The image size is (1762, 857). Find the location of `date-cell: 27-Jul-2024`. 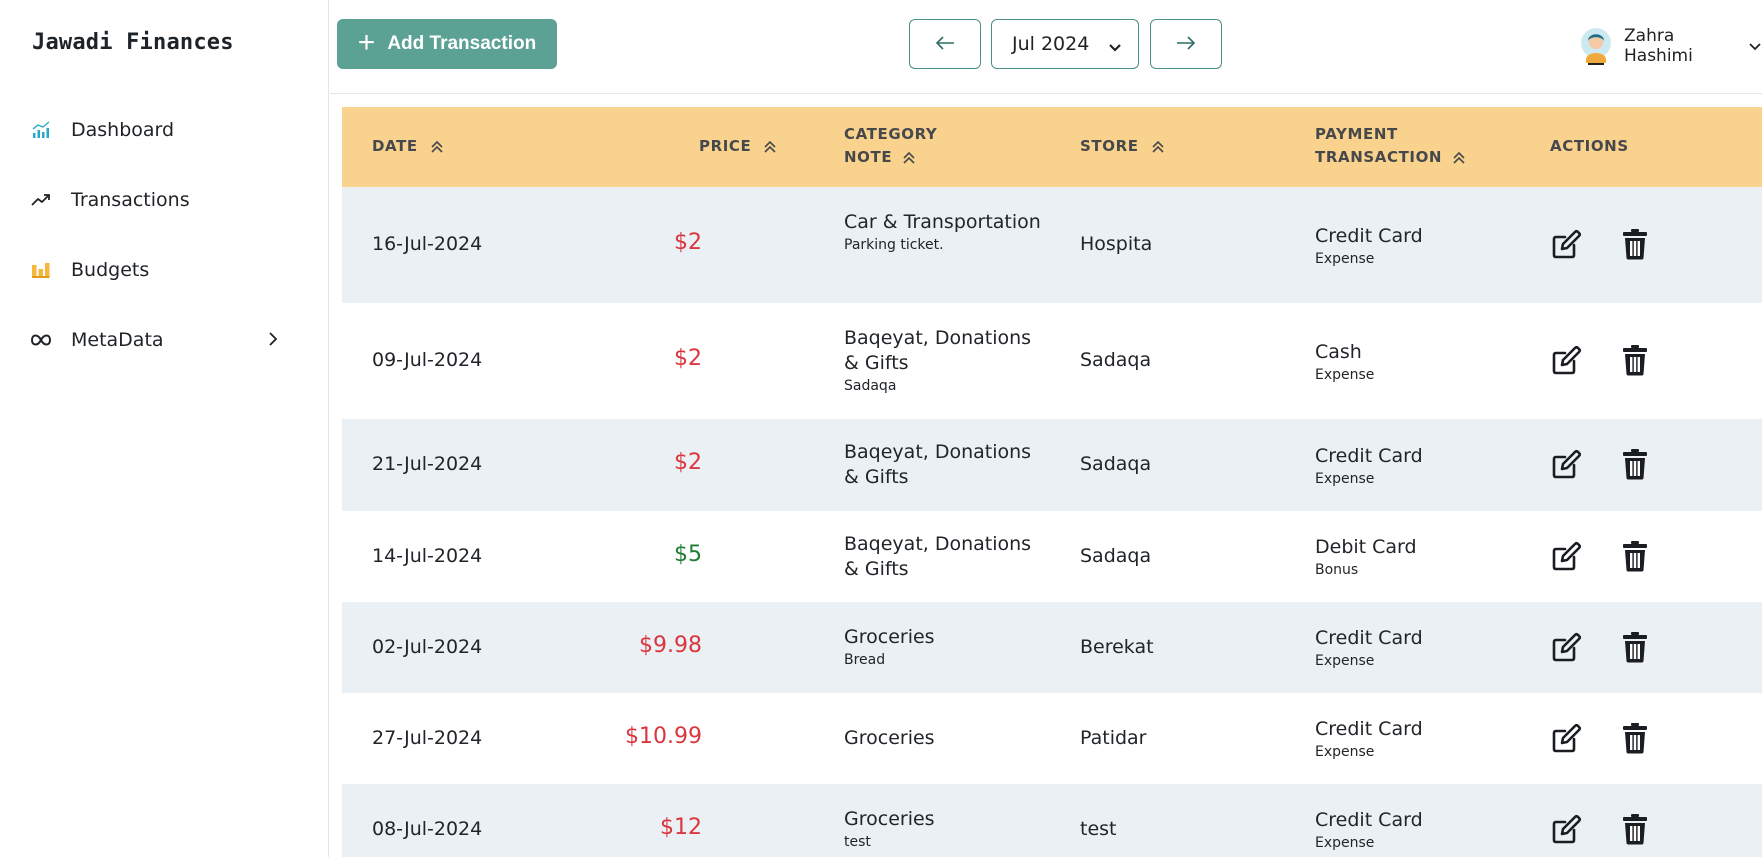

date-cell: 27-Jul-2024 is located at coordinates (427, 737).